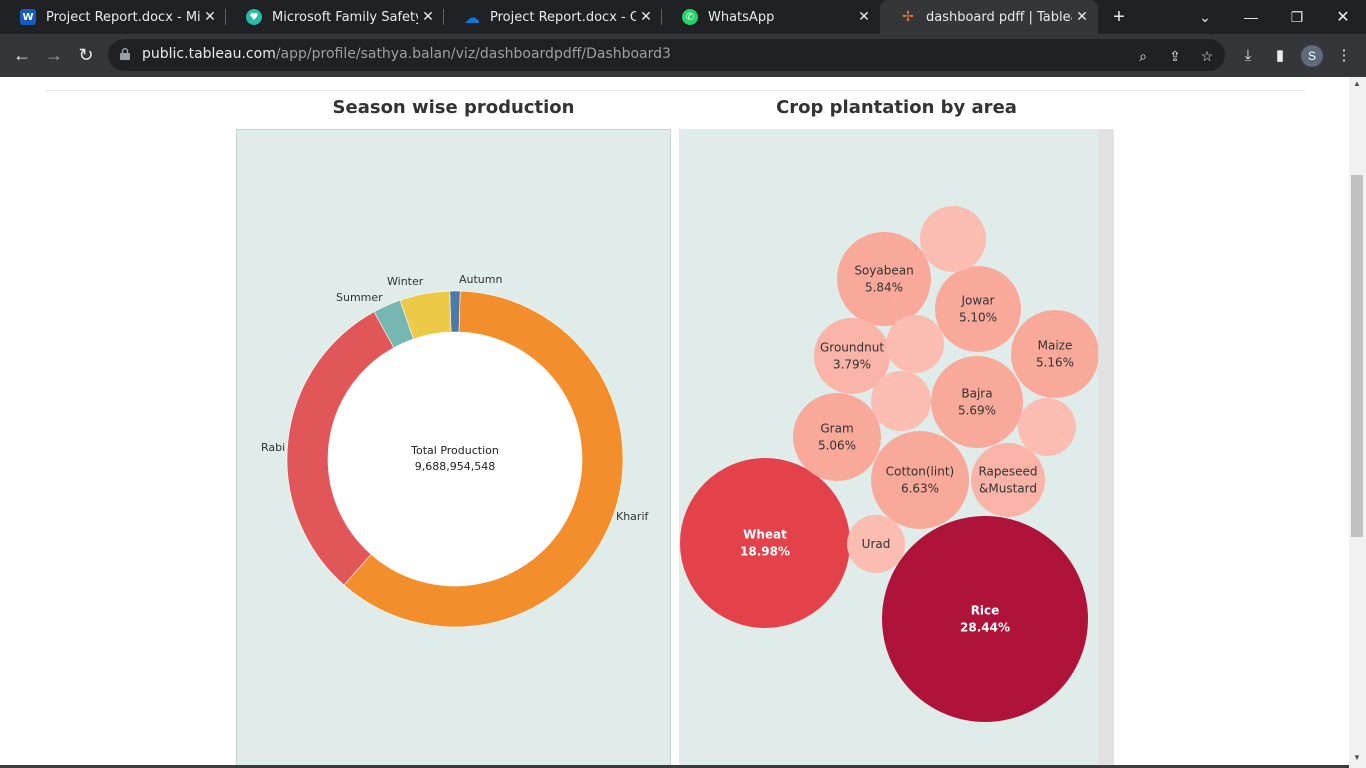 The width and height of the screenshot is (1366, 768). I want to click on minimize-button: —, so click(1251, 17).